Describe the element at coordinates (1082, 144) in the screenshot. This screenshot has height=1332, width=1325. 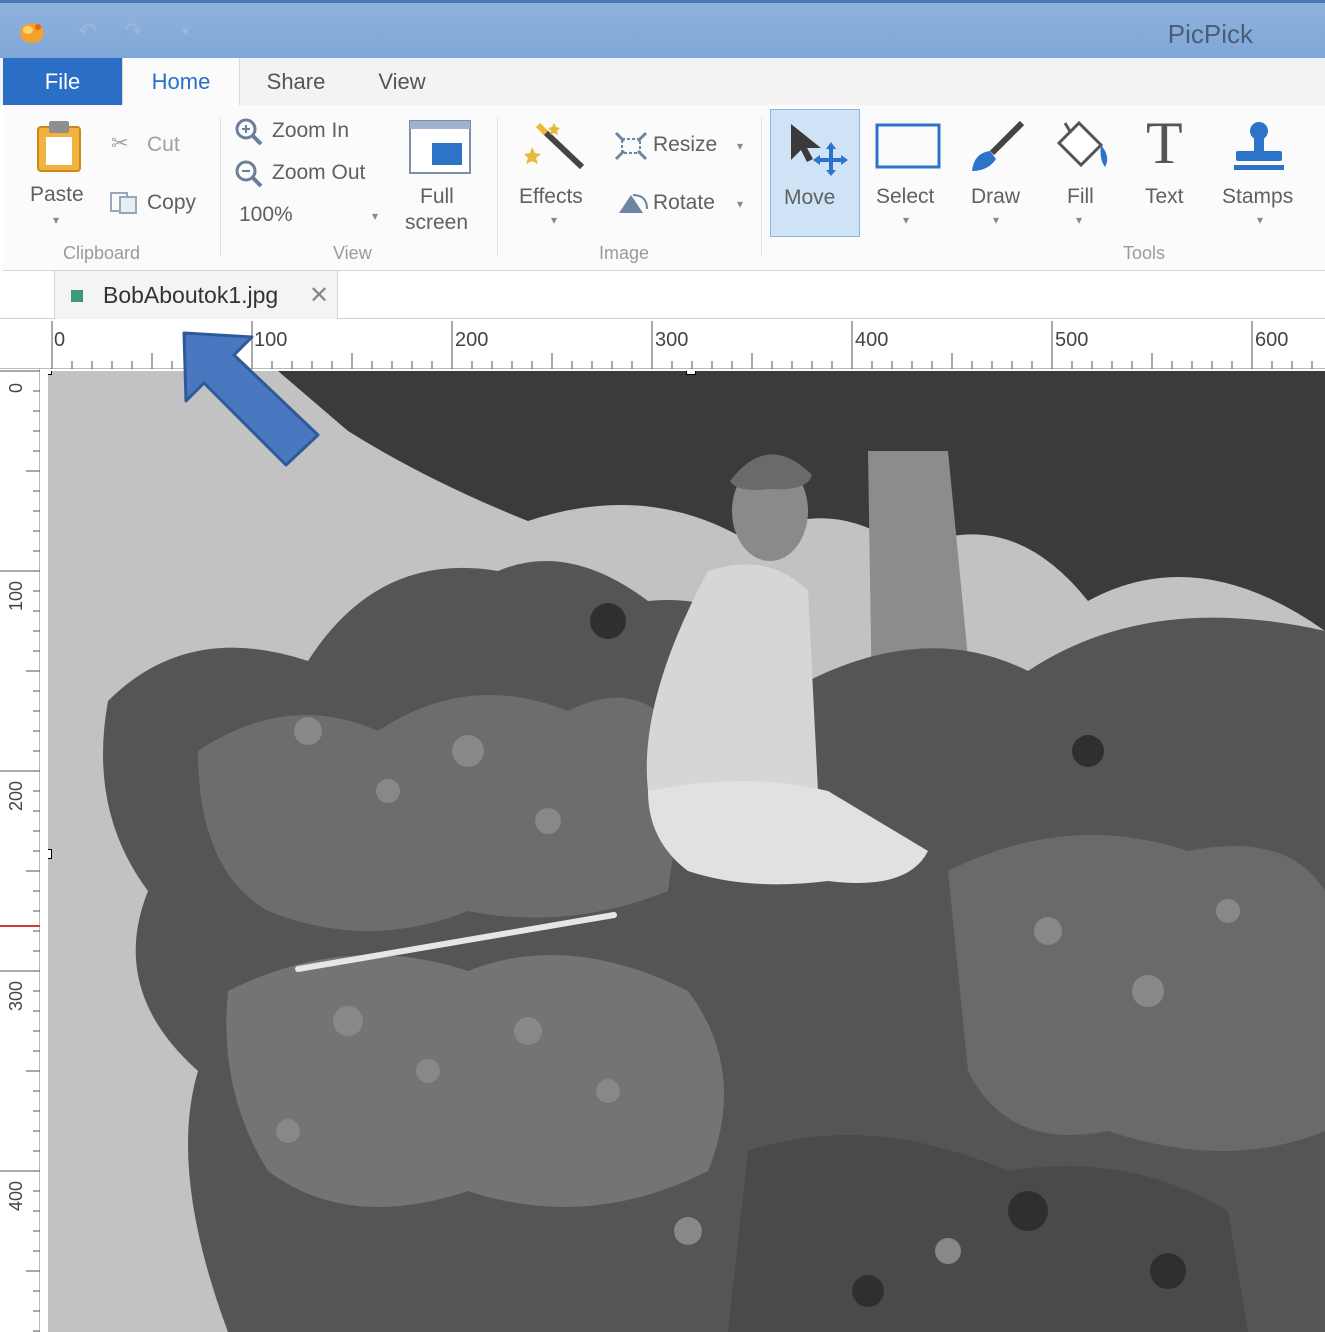
I see `paint-bucket-icon` at that location.